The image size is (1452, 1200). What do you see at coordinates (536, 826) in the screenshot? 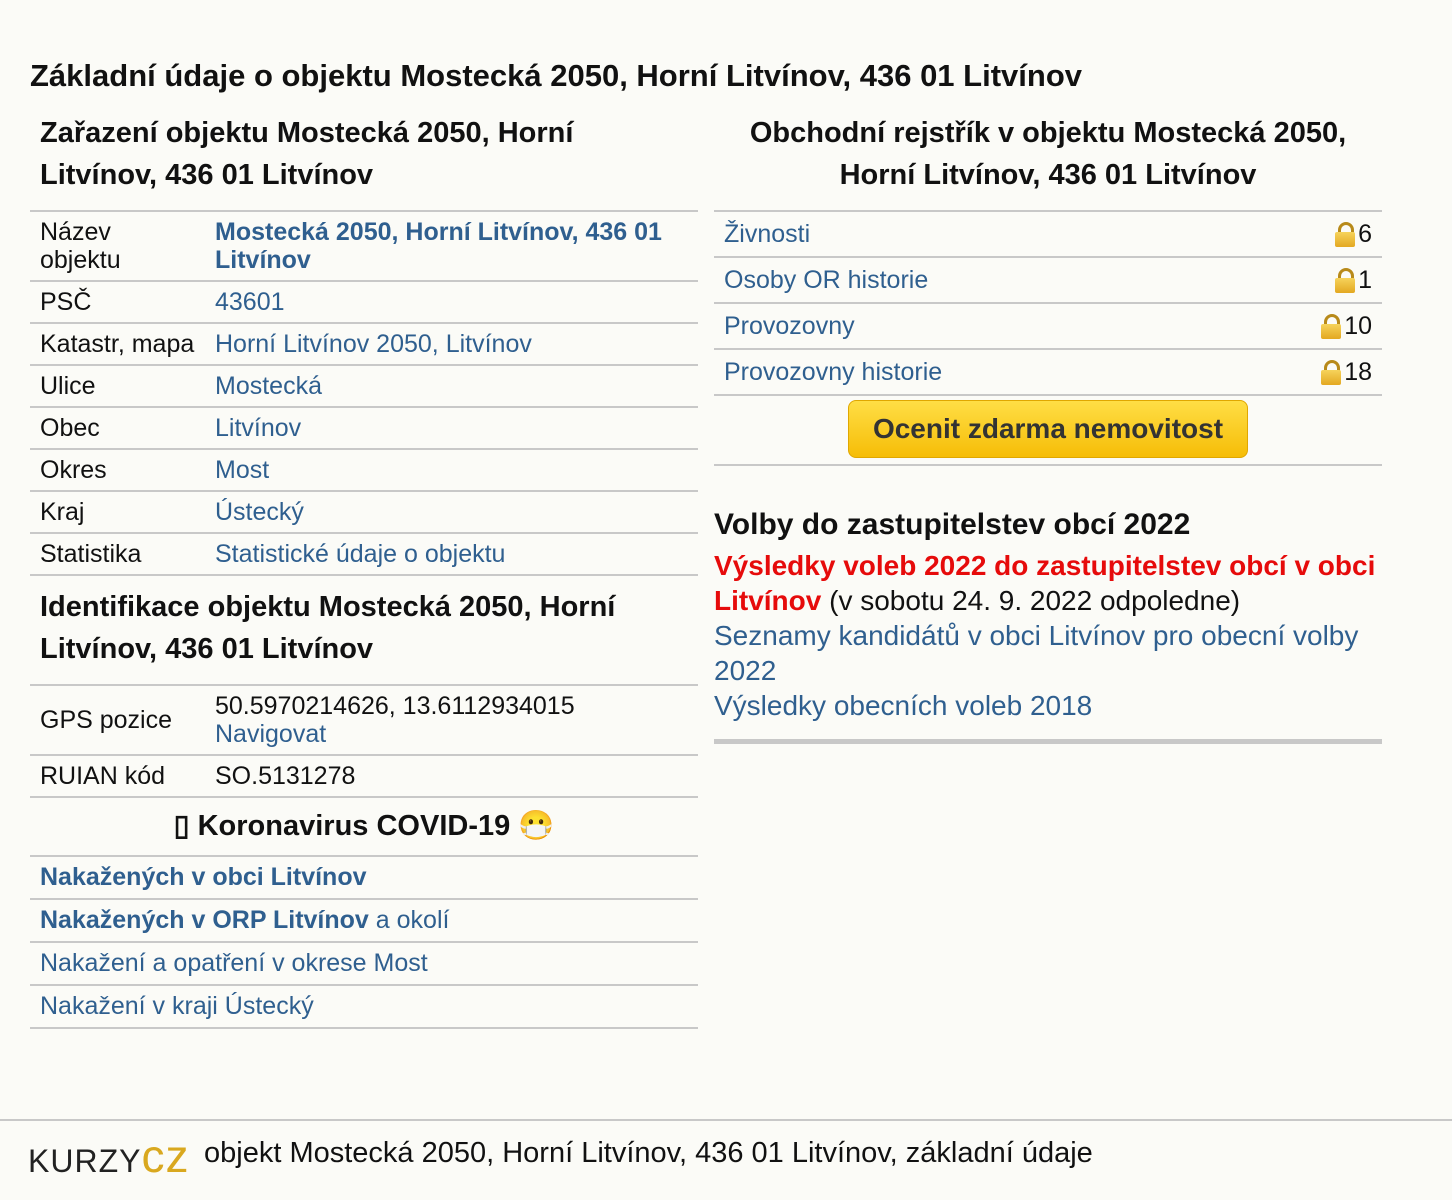
I see `mask-face-icon: 😷` at bounding box center [536, 826].